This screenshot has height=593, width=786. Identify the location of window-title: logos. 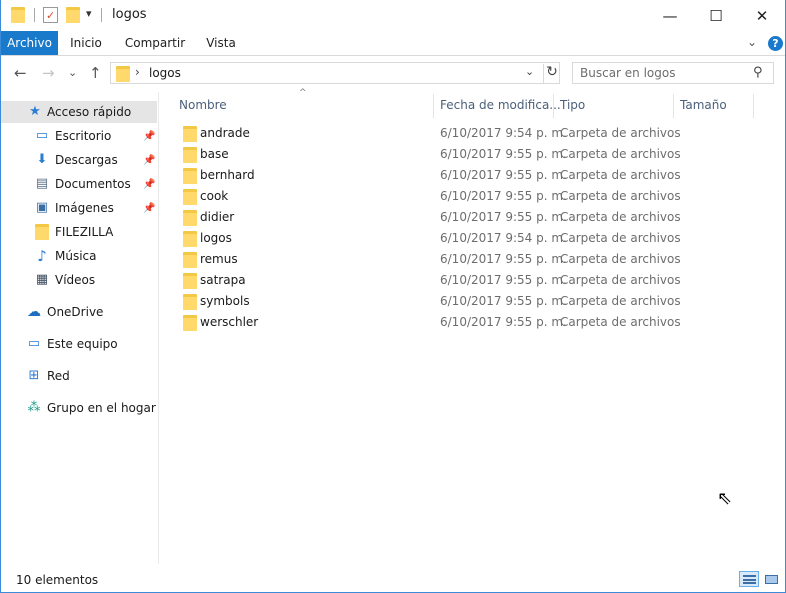
(129, 14).